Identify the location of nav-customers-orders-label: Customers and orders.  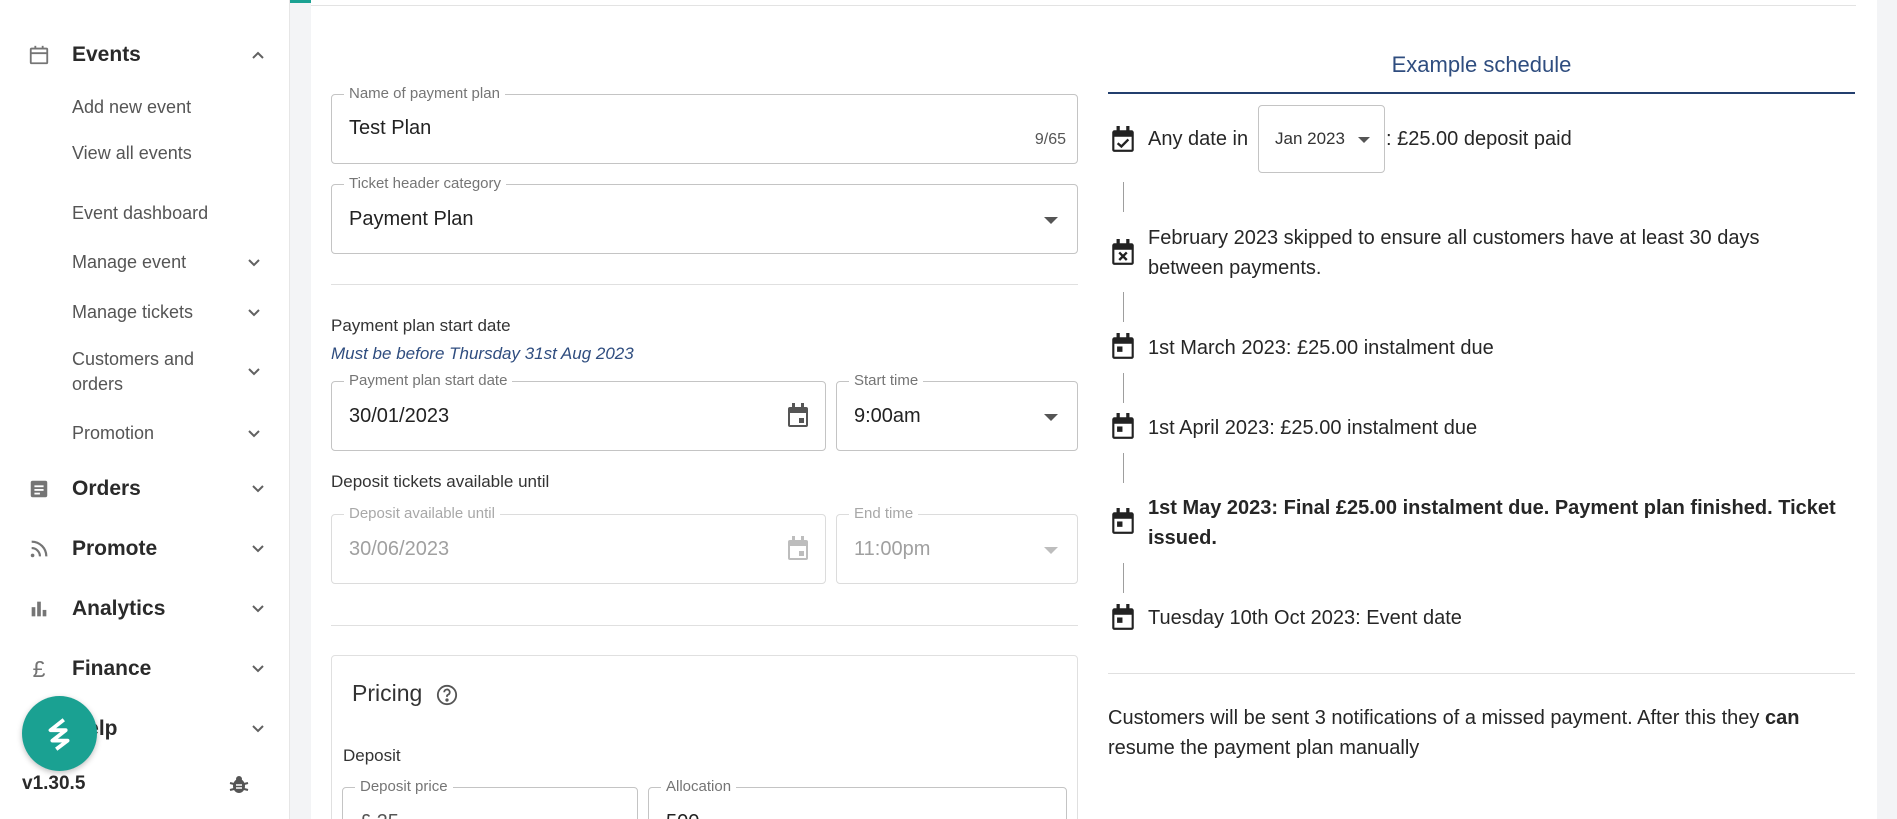
(133, 371).